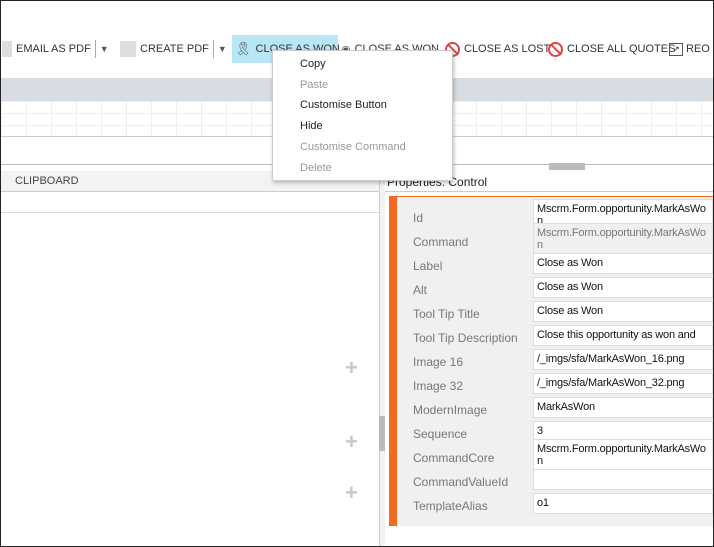 This screenshot has width=714, height=547. Describe the element at coordinates (440, 434) in the screenshot. I see `property-label: Sequence` at that location.